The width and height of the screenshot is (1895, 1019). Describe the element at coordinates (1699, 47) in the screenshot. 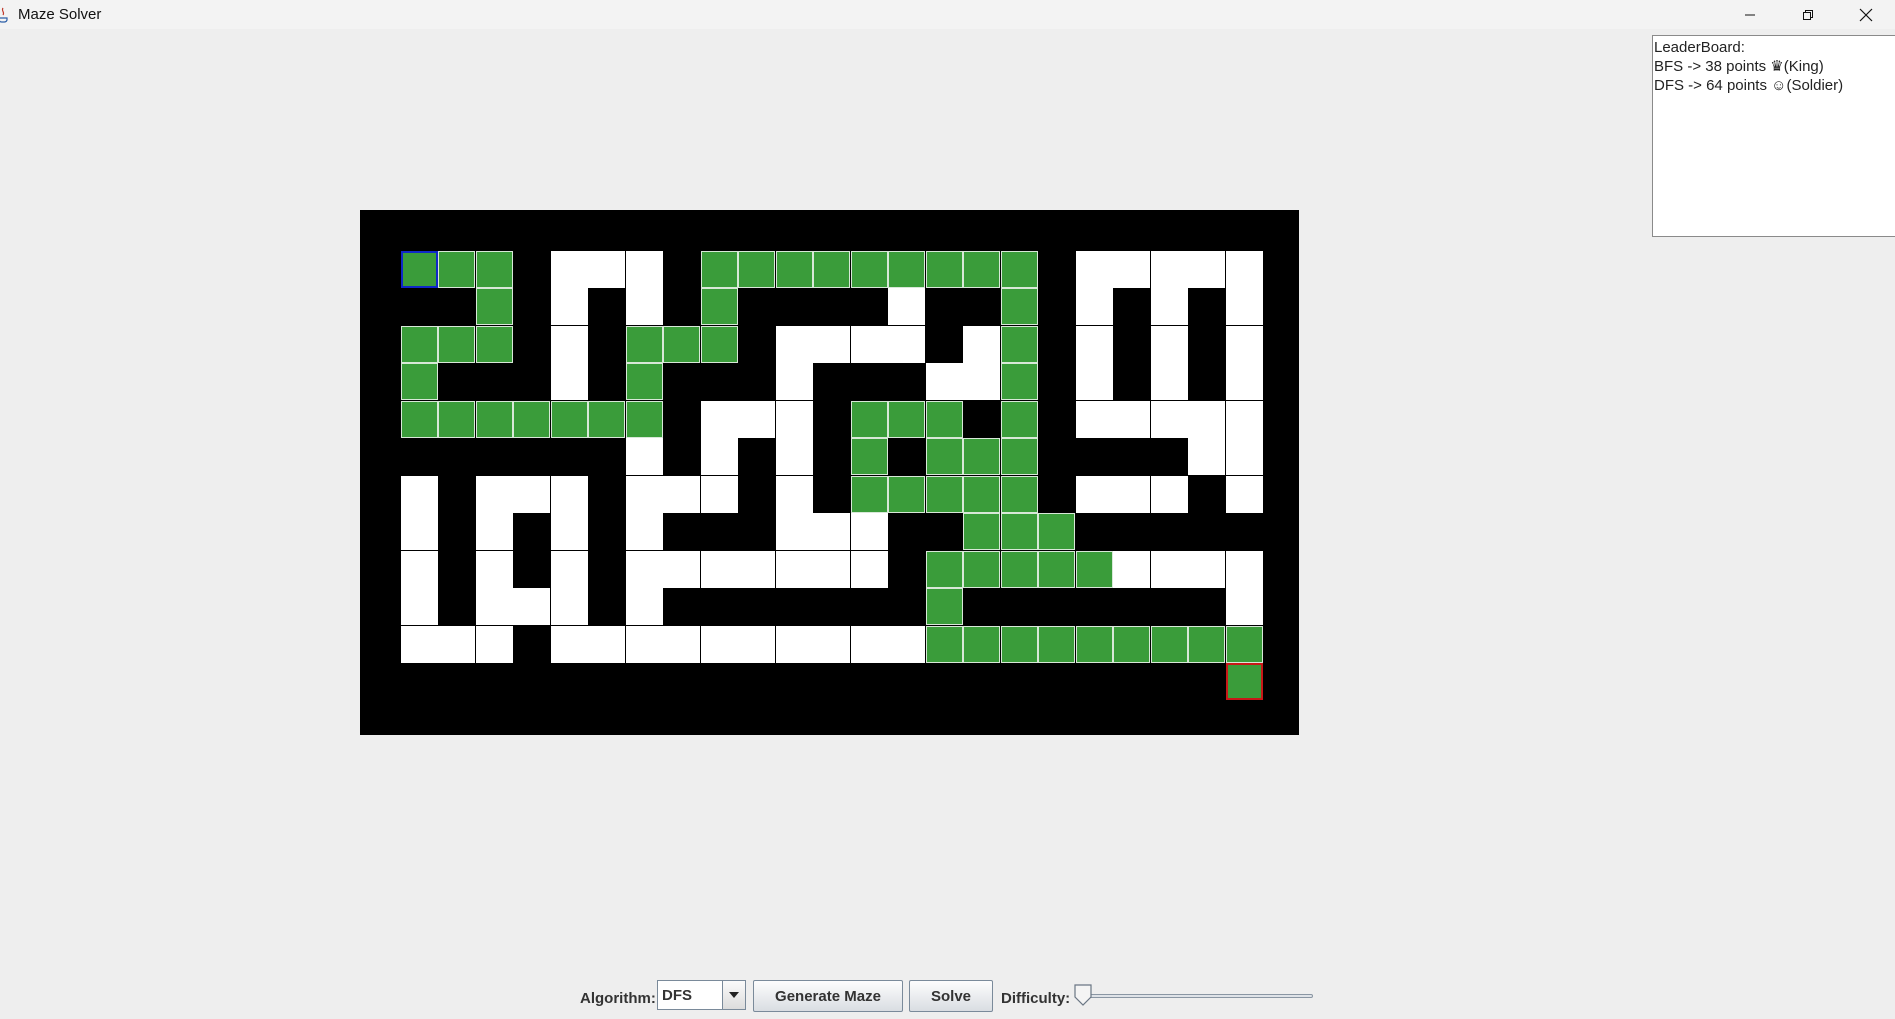

I see `leaderboard-title: LeaderBoard:` at that location.